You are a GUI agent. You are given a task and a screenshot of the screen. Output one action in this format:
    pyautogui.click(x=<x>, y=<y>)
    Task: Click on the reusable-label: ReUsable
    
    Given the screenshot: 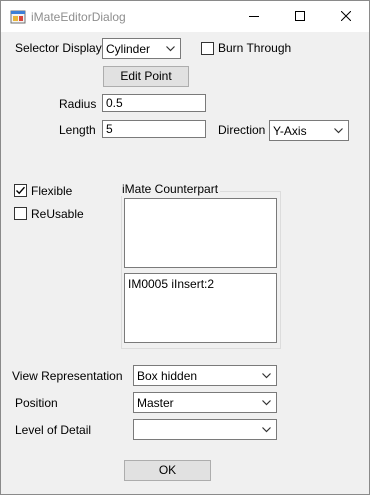 What is the action you would take?
    pyautogui.click(x=57, y=214)
    